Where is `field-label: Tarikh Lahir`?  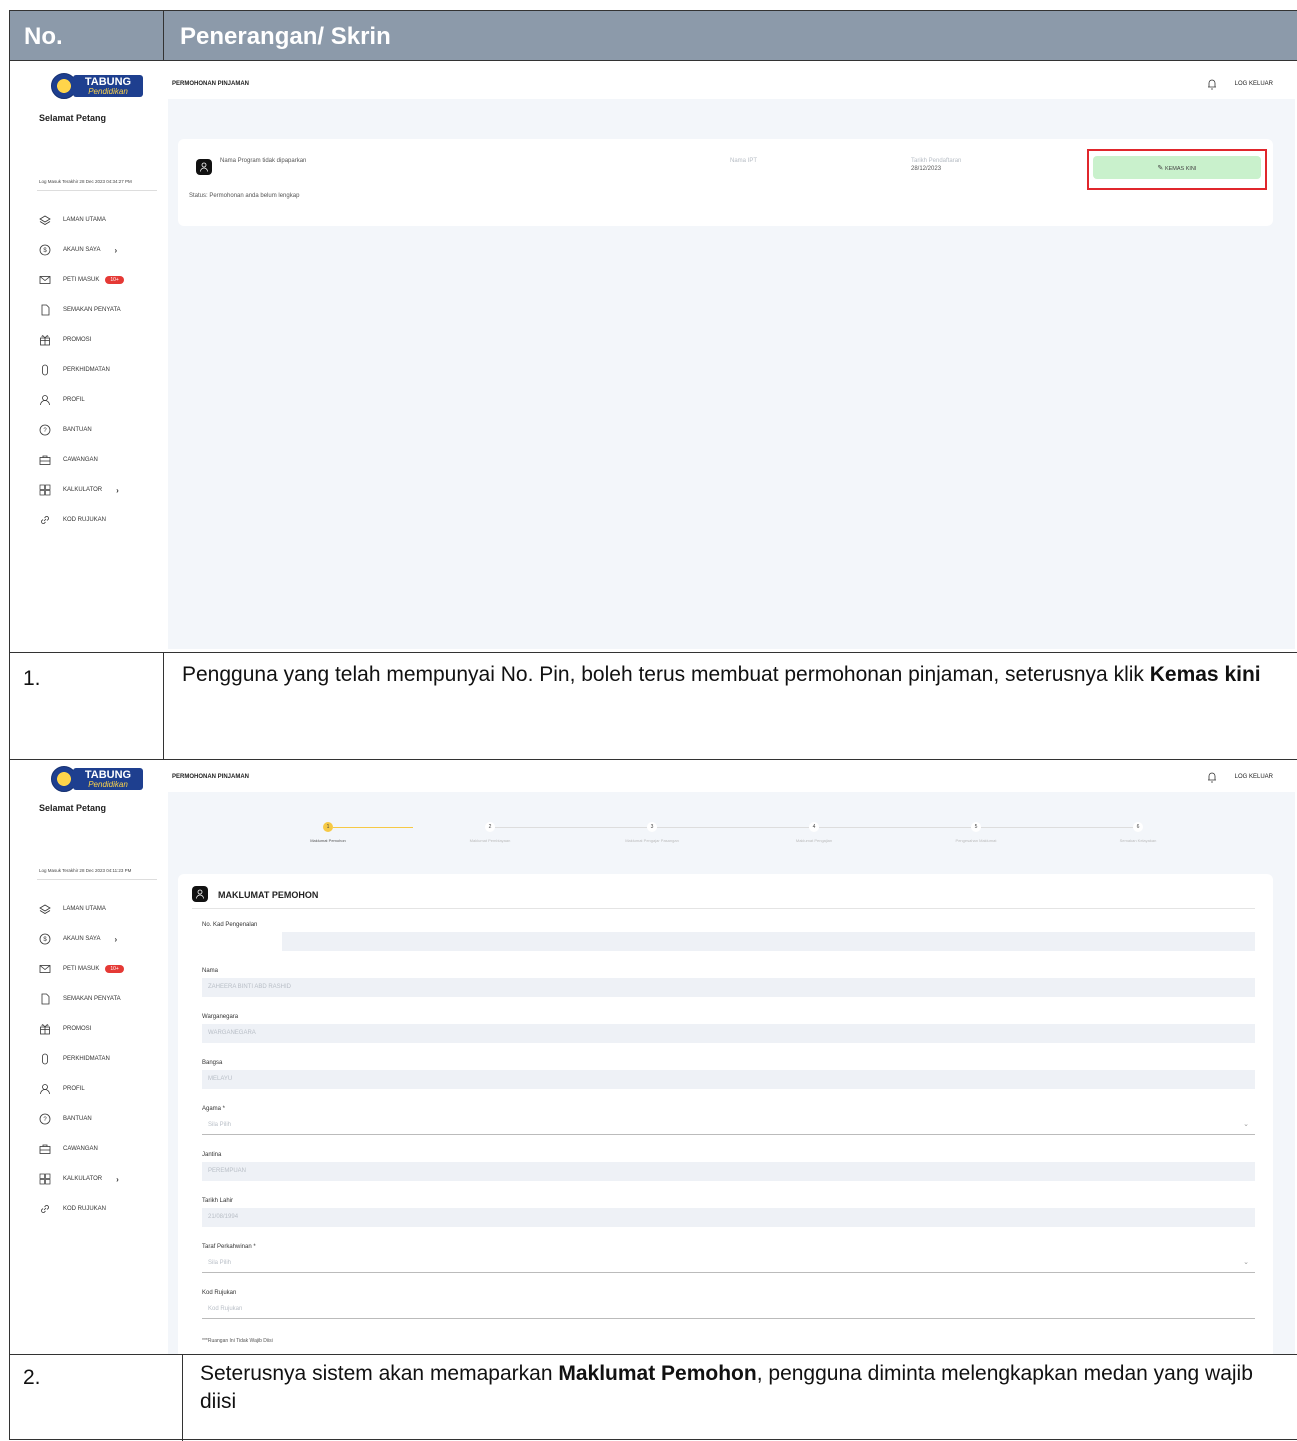
field-label: Tarikh Lahir is located at coordinates (218, 1201).